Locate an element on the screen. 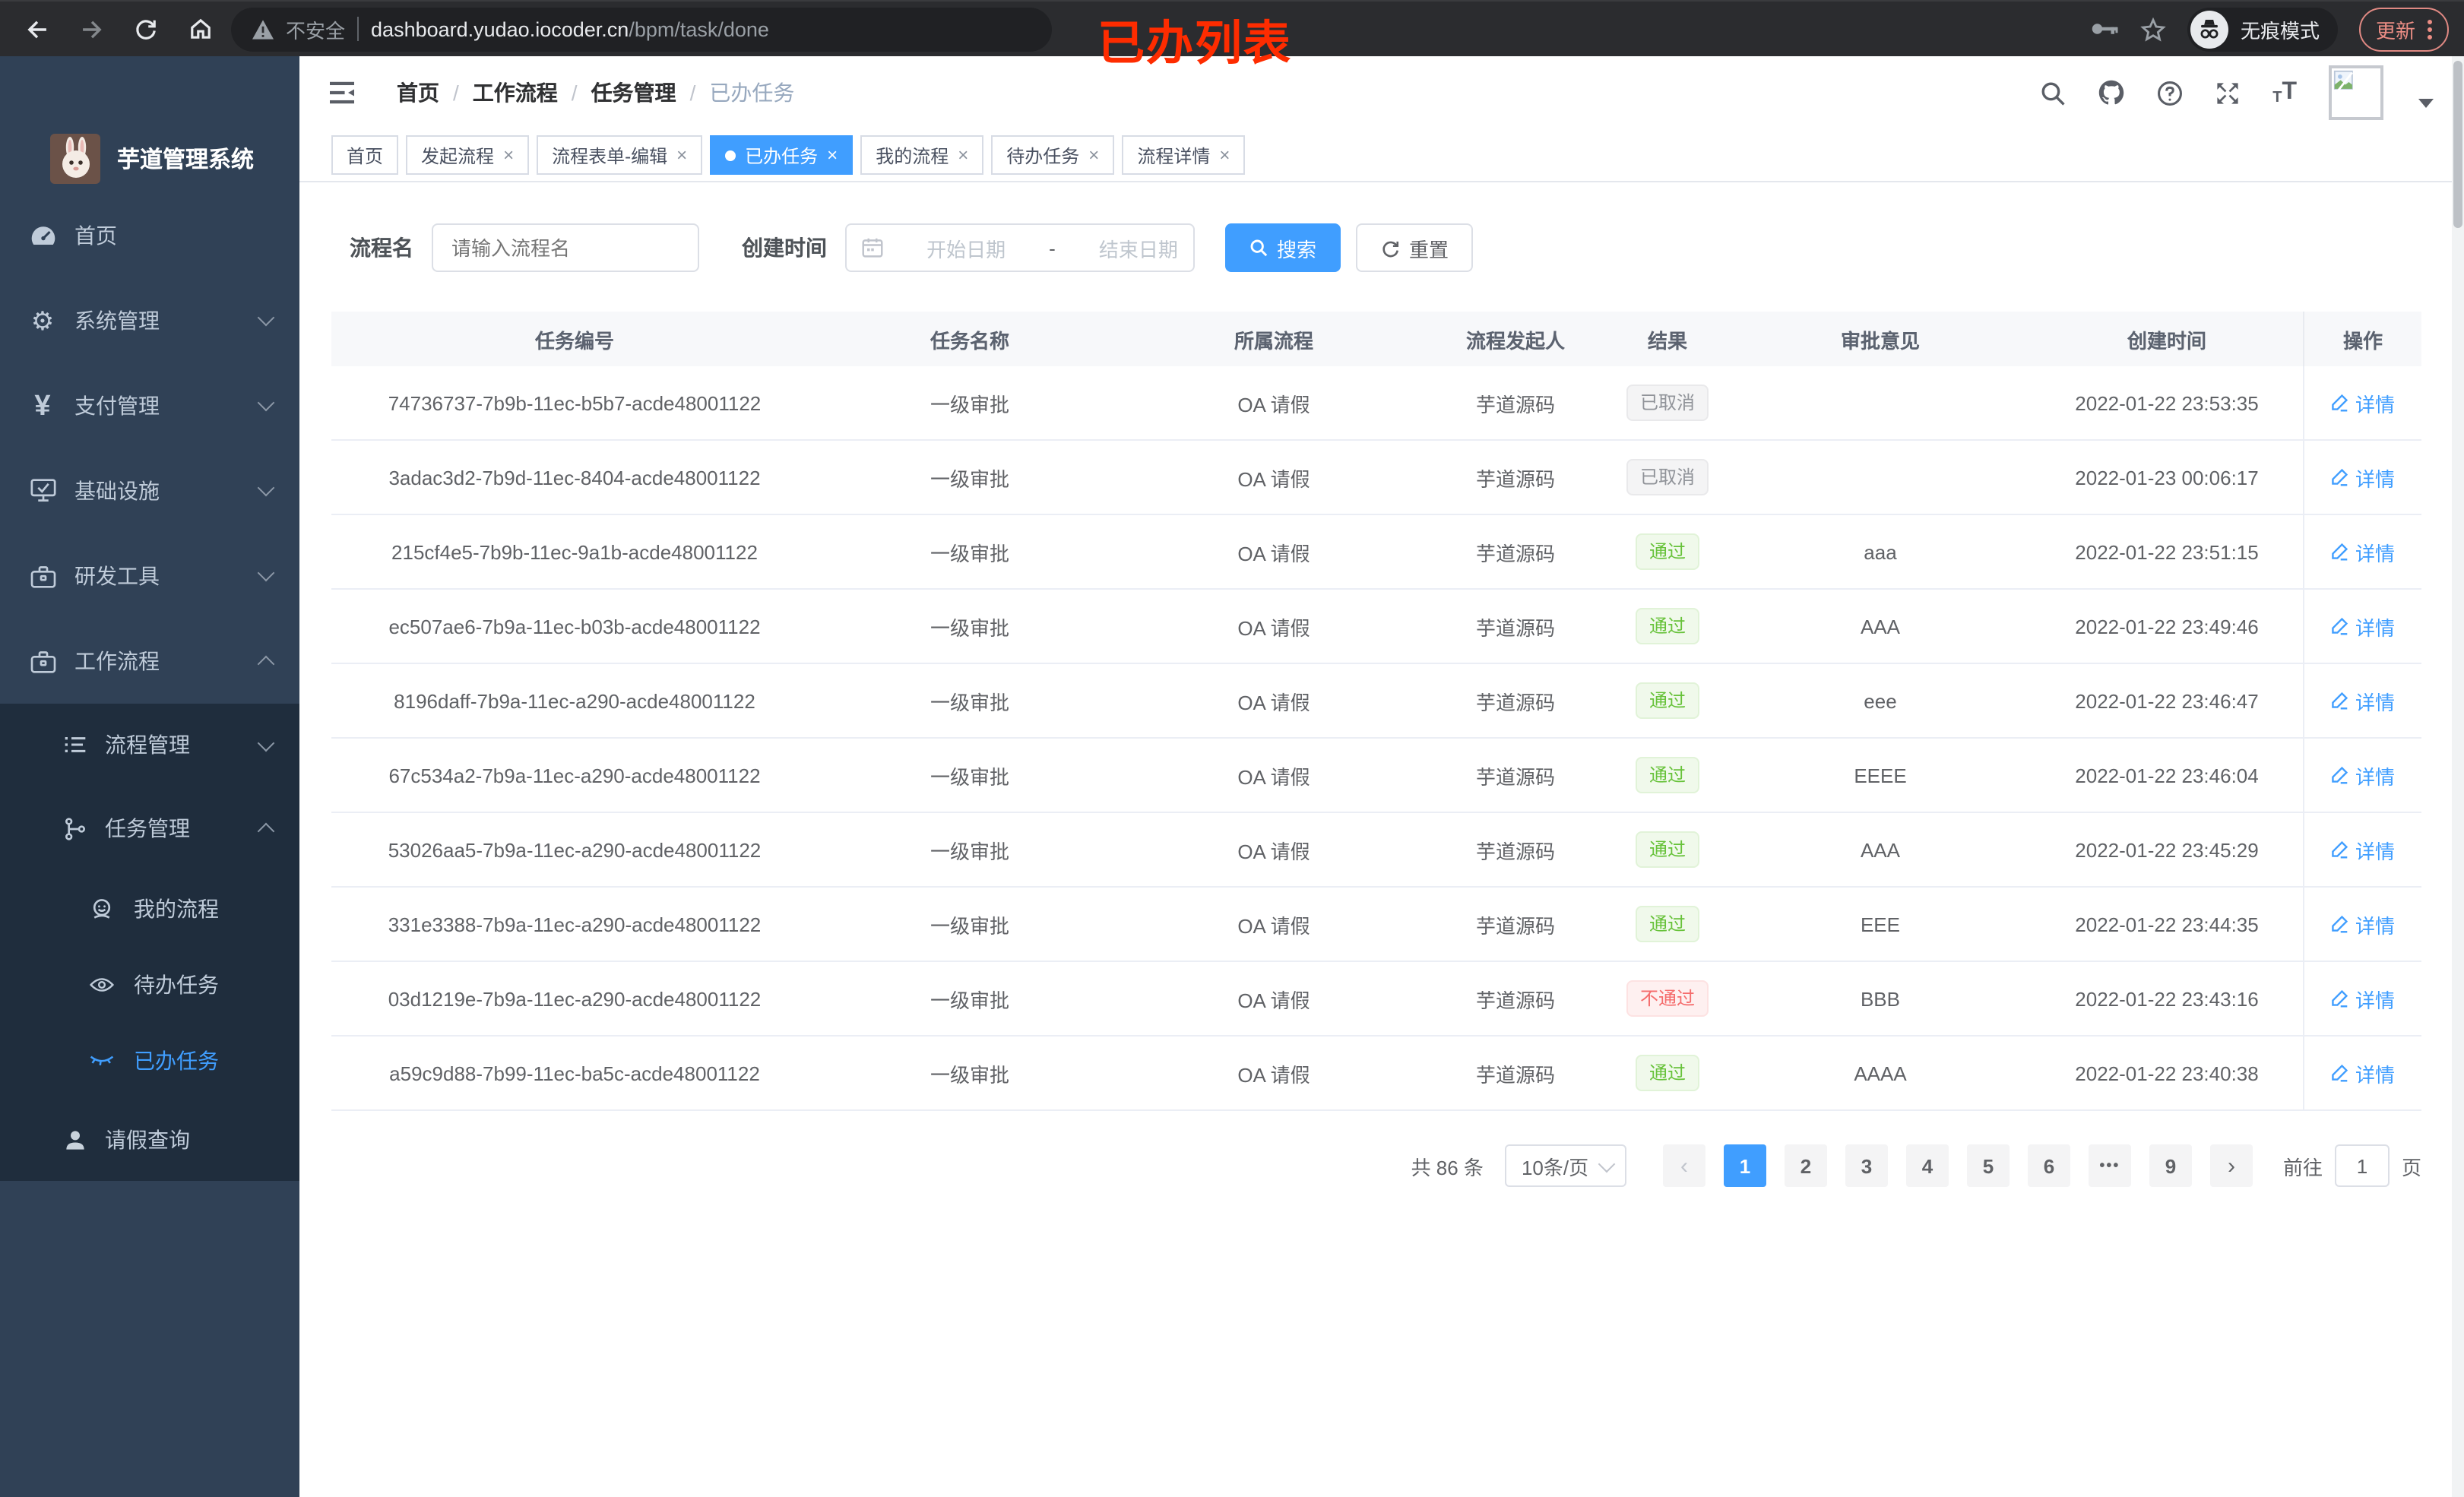 Image resolution: width=2464 pixels, height=1497 pixels. page-scrollbar is located at coordinates (2458, 776).